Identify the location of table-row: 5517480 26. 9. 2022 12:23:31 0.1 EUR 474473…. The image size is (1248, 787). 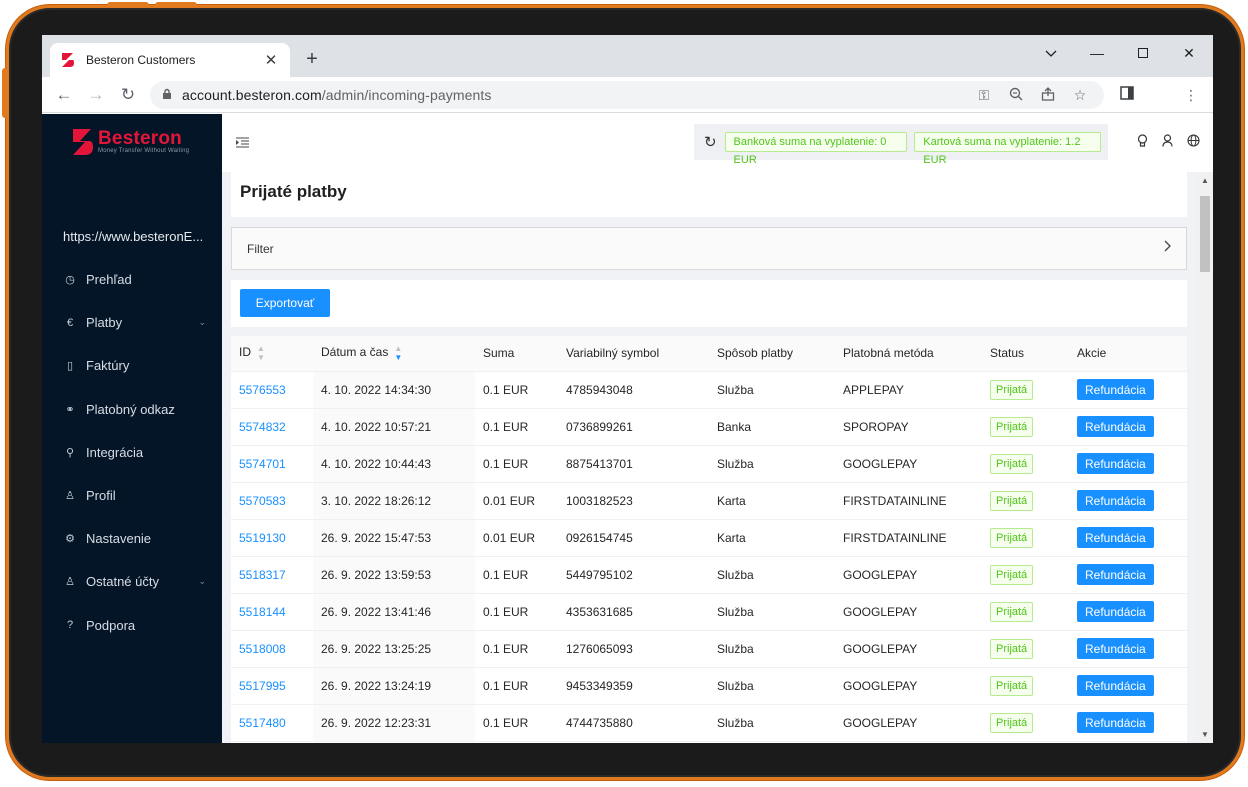
(709, 723).